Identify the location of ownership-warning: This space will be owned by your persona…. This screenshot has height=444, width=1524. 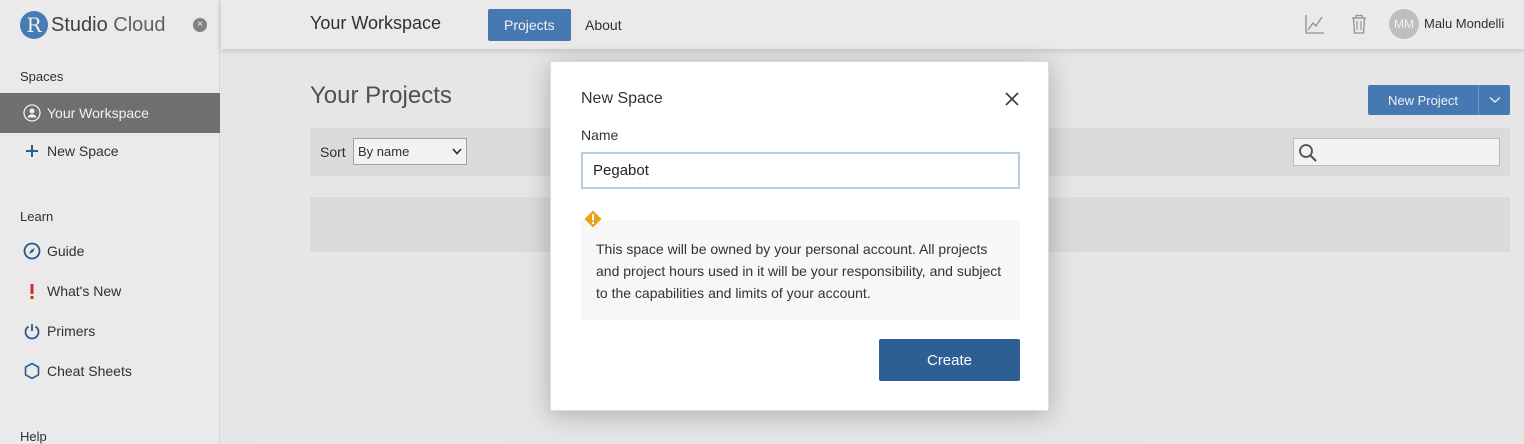
(800, 270).